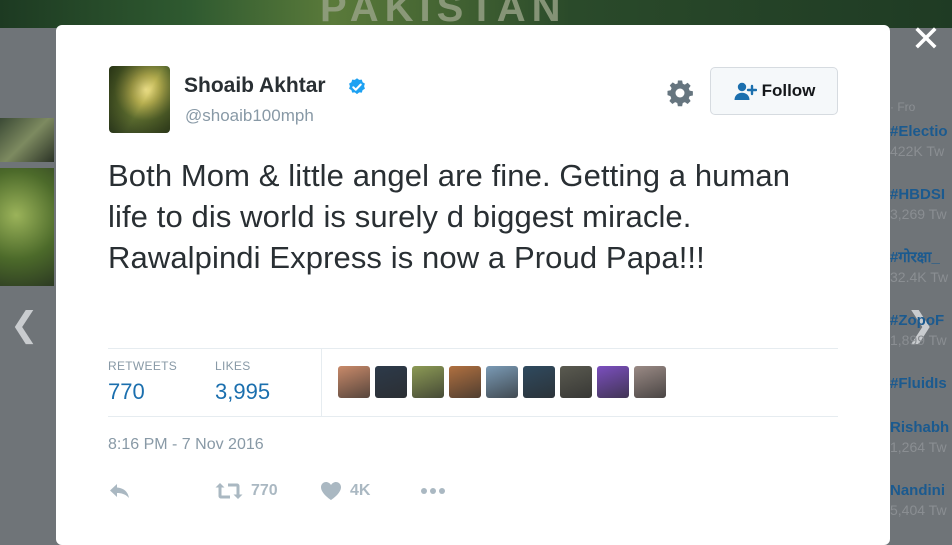 The height and width of the screenshot is (545, 952). I want to click on trend-name: #Electio, so click(919, 131).